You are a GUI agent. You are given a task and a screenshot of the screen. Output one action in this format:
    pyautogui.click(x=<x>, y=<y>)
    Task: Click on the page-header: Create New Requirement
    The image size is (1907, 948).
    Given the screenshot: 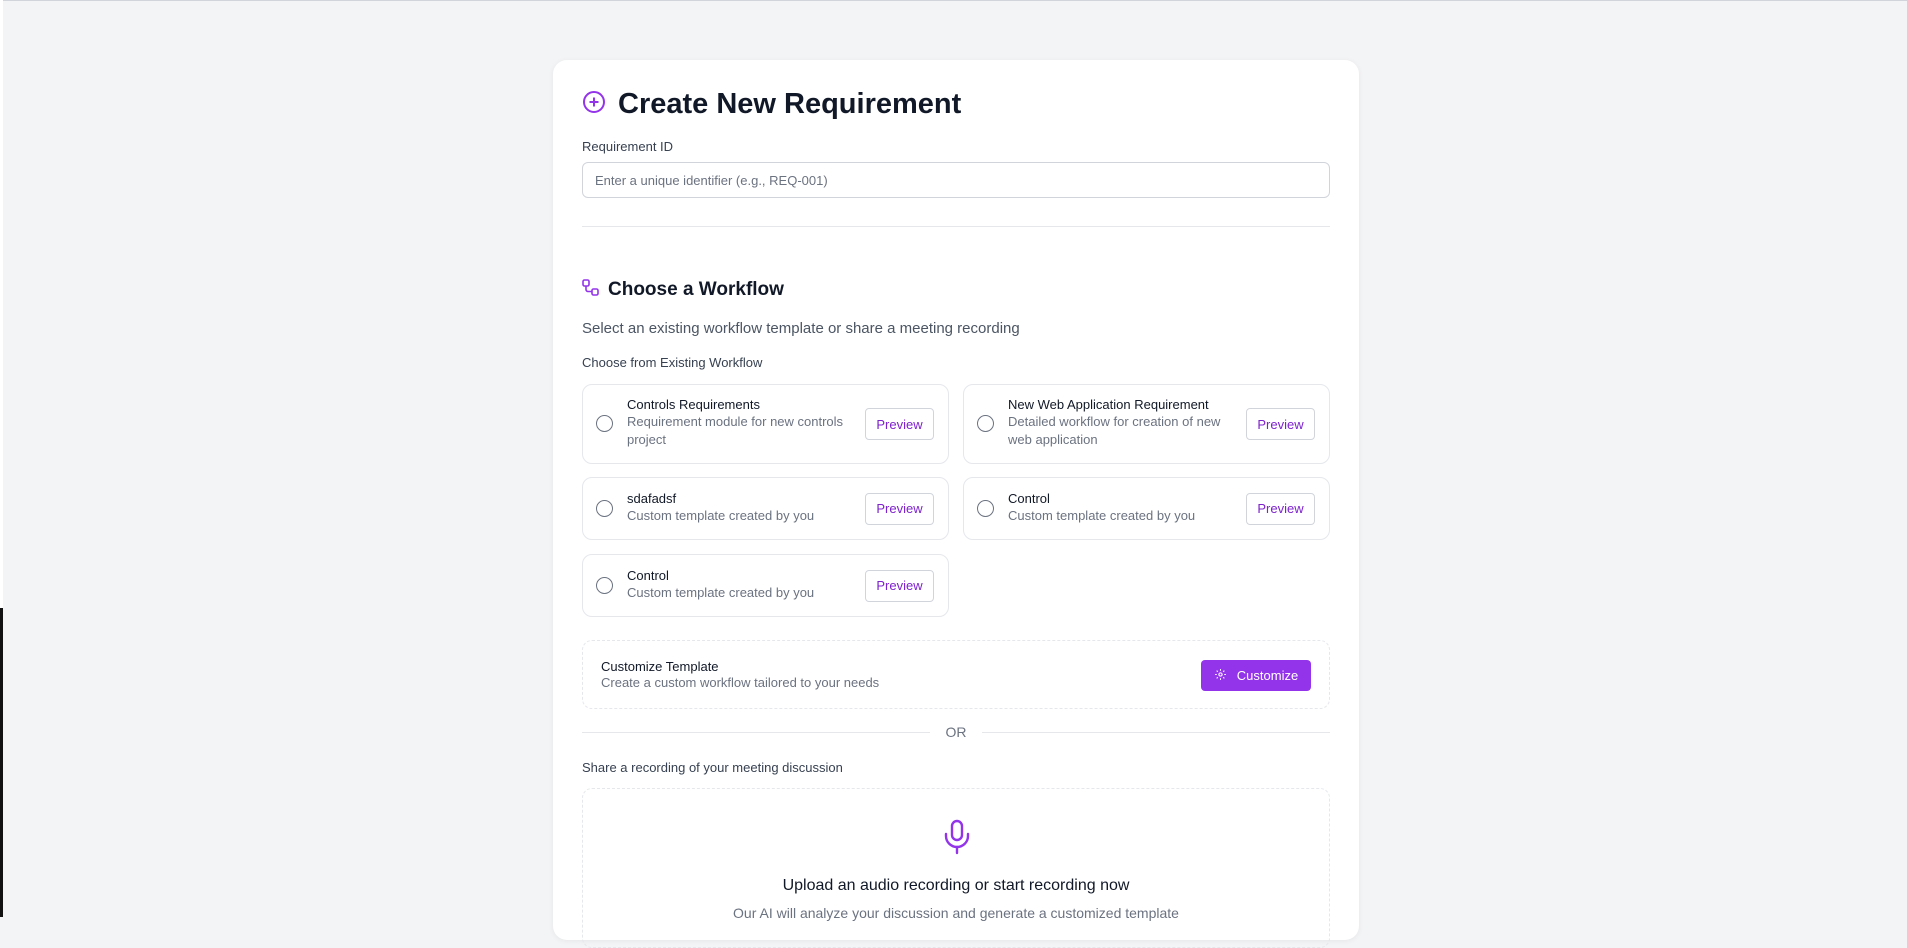 What is the action you would take?
    pyautogui.click(x=771, y=104)
    